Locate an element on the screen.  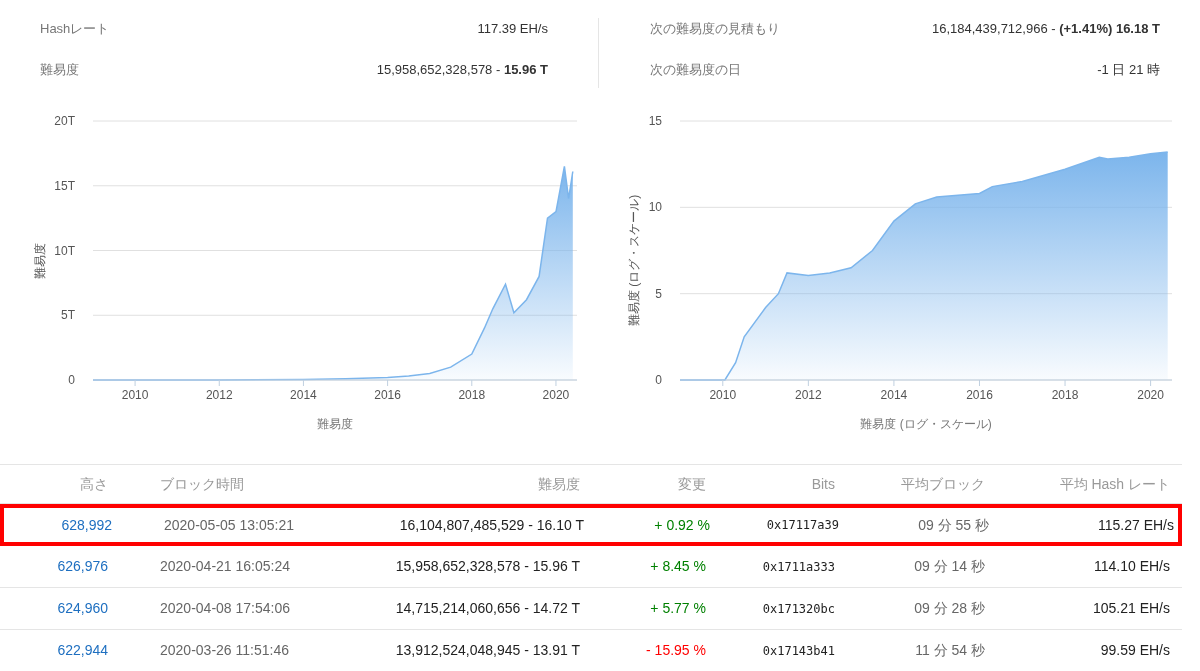
table-cell-text: 2020-03-26 11:51:46 is located at coordinates (224, 650).